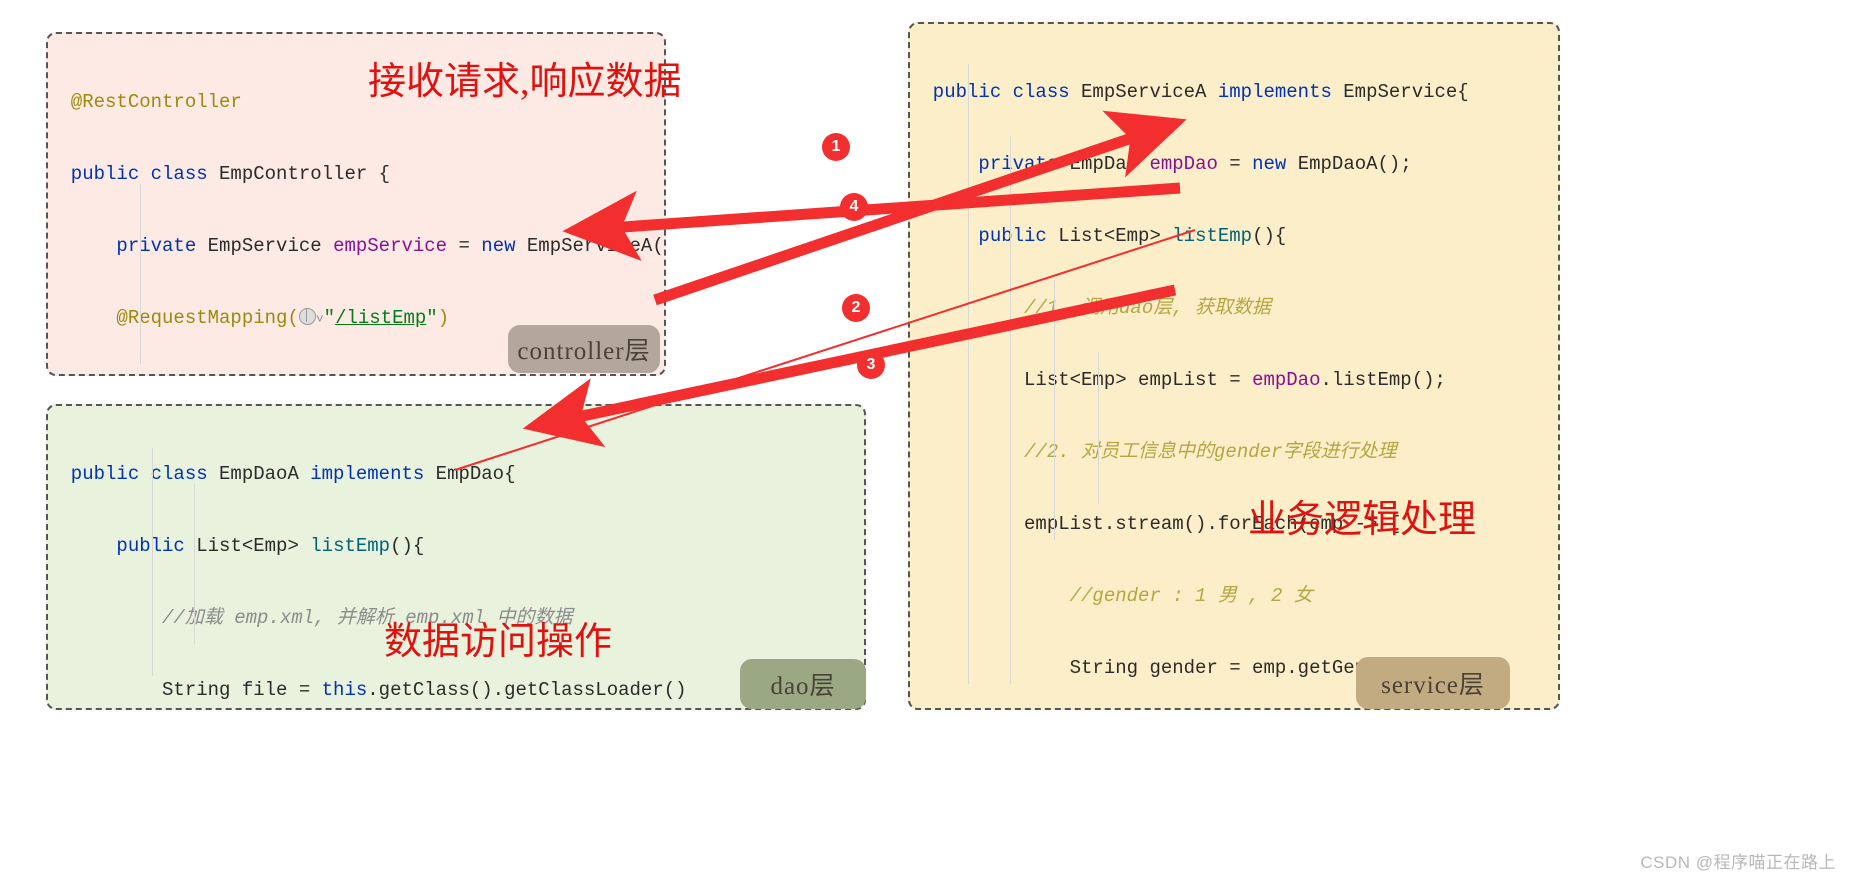 The width and height of the screenshot is (1860, 885). I want to click on flow-step-4: 4, so click(854, 207).